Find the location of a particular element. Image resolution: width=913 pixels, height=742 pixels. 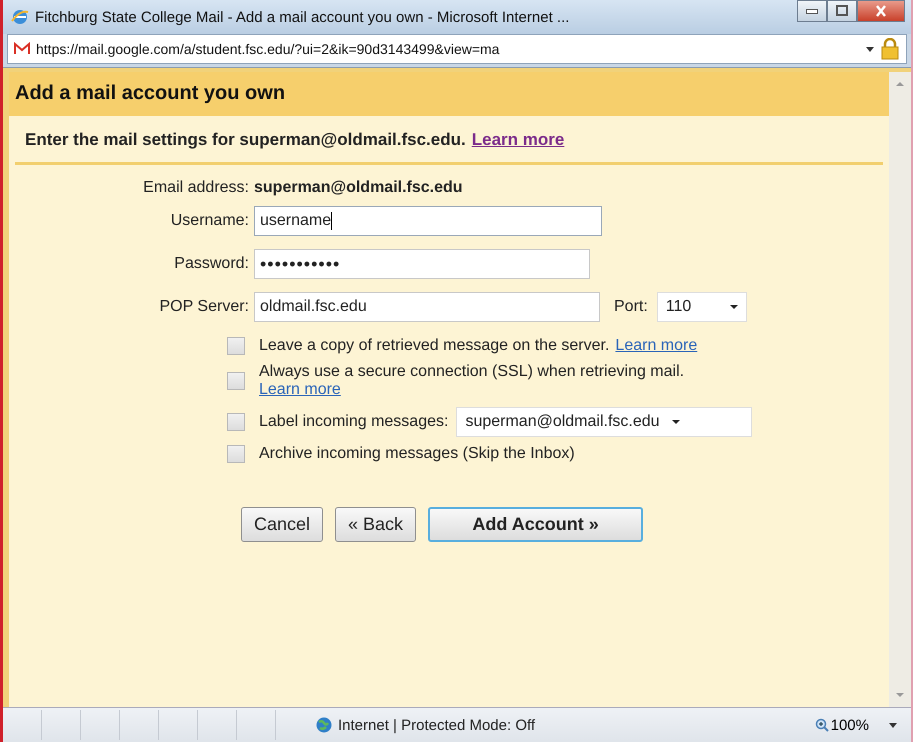

field-label: Port: is located at coordinates (631, 307).